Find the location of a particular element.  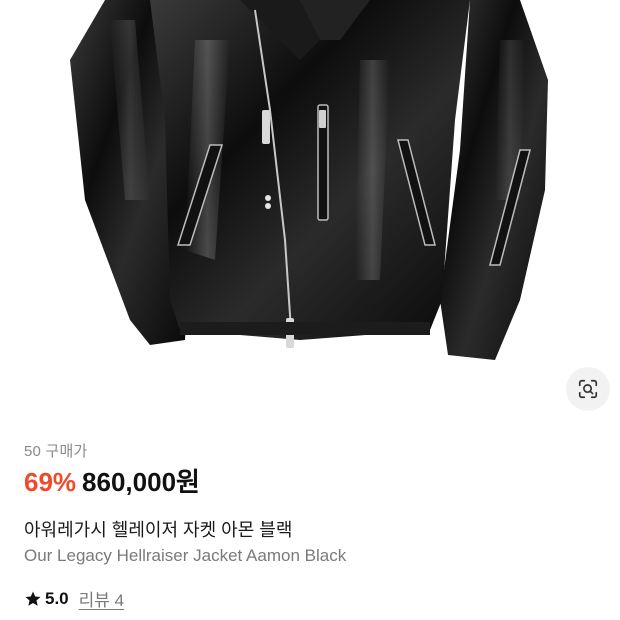

product-title-english: Our Legacy Hellraiser Jacket Aamon Black is located at coordinates (185, 555).